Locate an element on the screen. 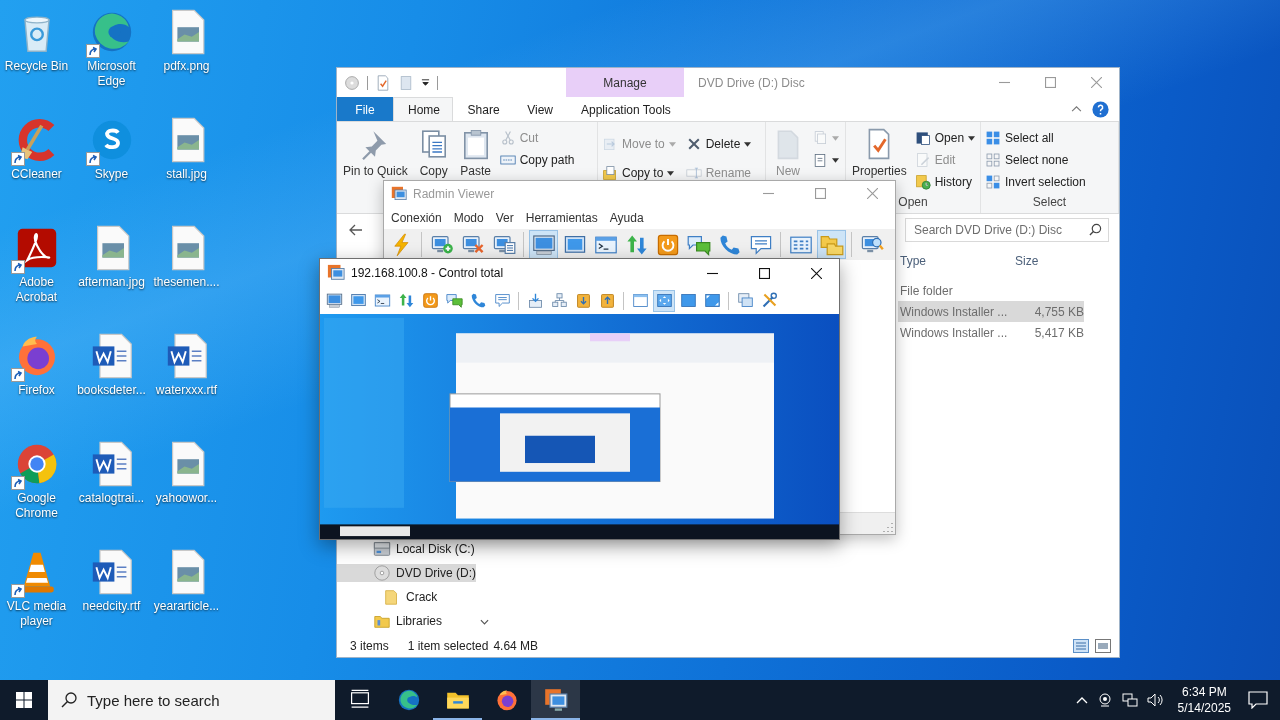 This screenshot has height=720, width=1280. ribbon-tab: Home is located at coordinates (423, 109).